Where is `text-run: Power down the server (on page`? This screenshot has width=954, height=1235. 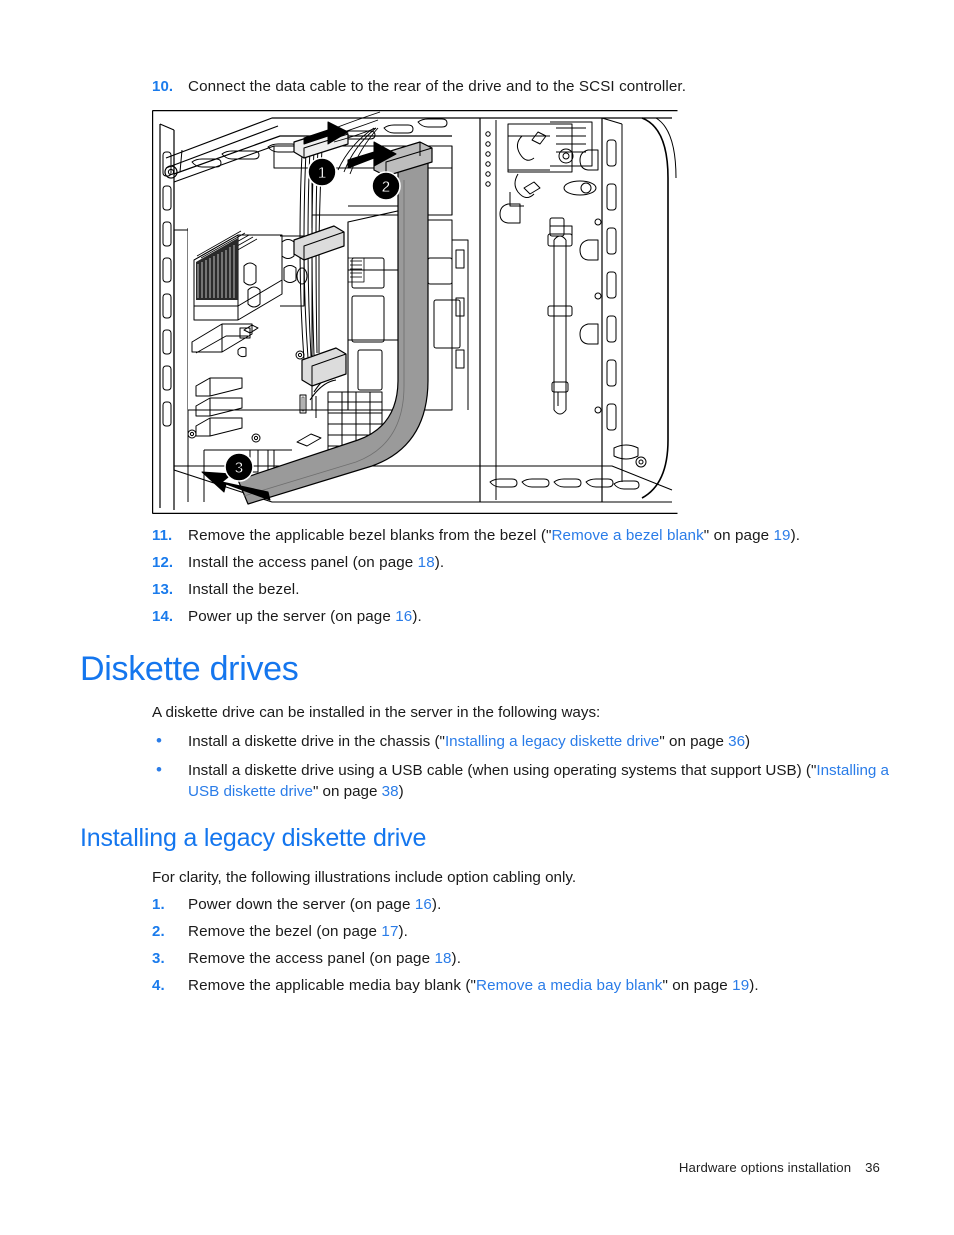 text-run: Power down the server (on page is located at coordinates (301, 904).